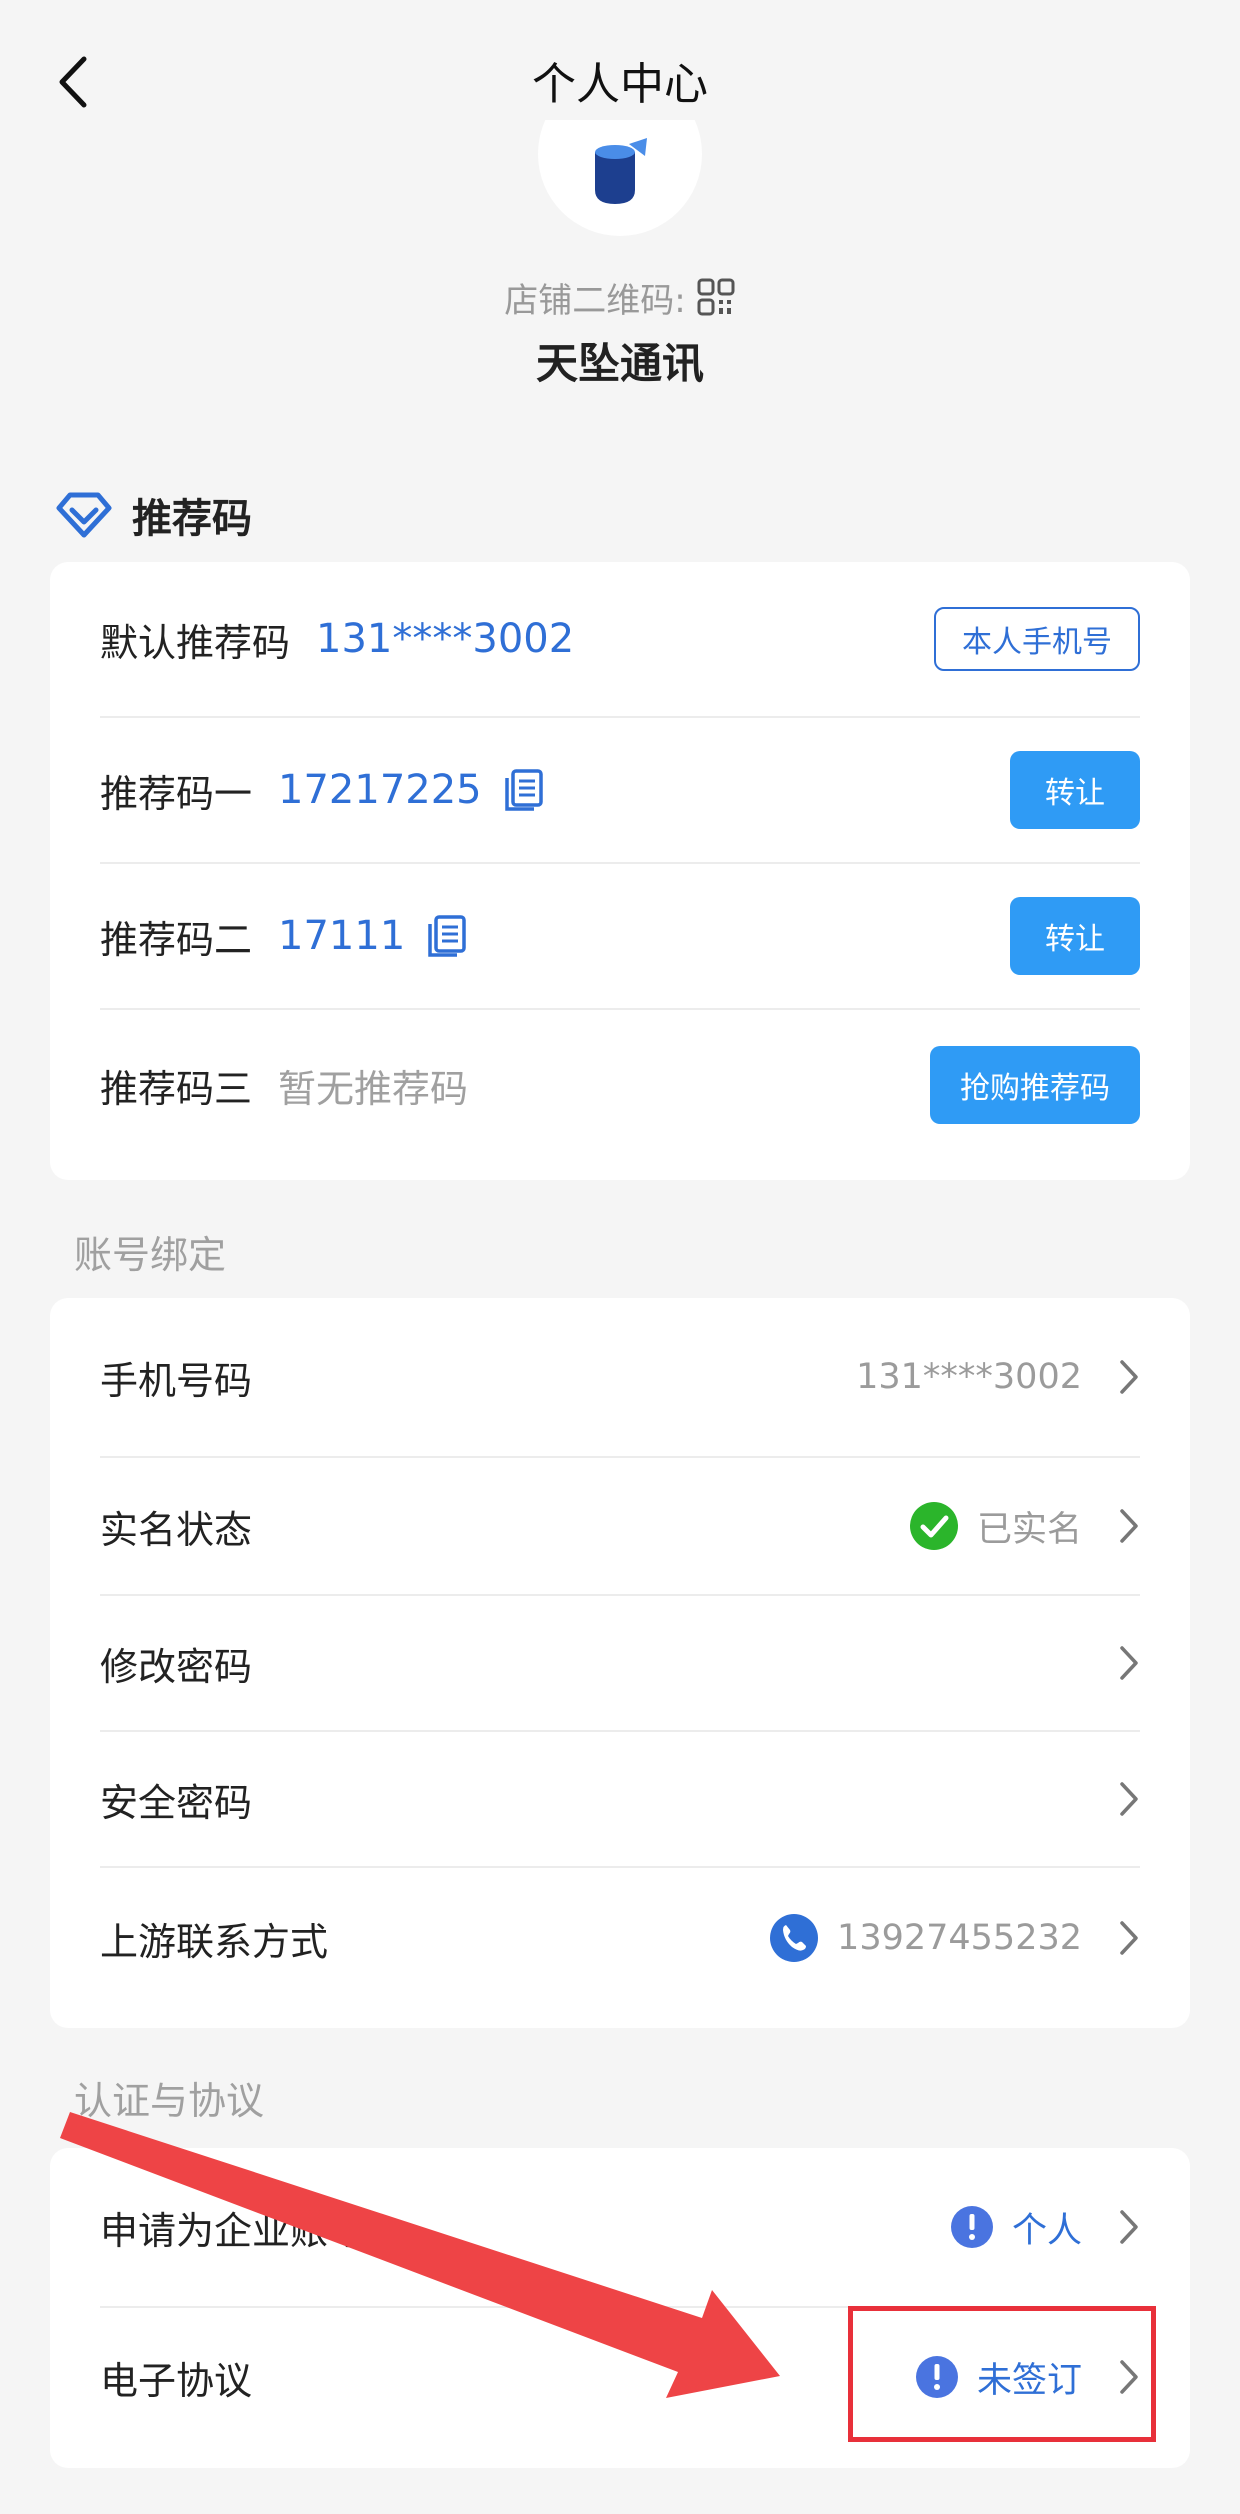 Image resolution: width=1240 pixels, height=2514 pixels. Describe the element at coordinates (380, 790) in the screenshot. I see `referral-code-value: 17217225` at that location.